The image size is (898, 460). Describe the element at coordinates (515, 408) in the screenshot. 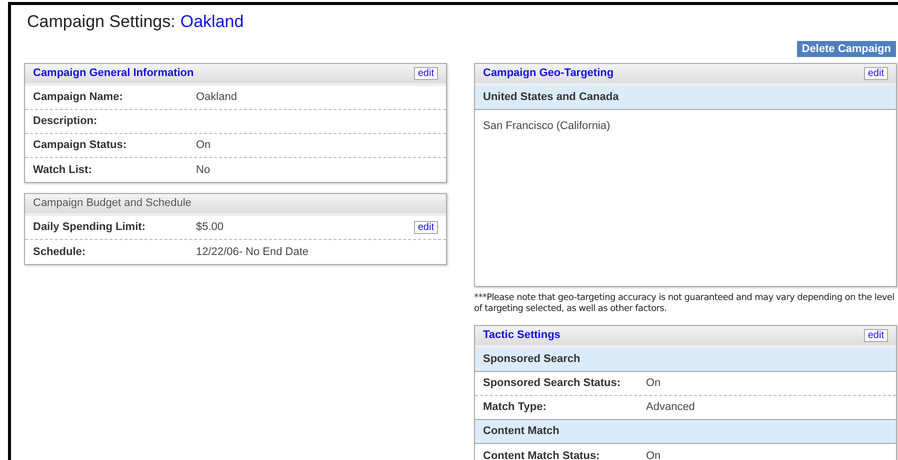

I see `field-label: Match Type:` at that location.